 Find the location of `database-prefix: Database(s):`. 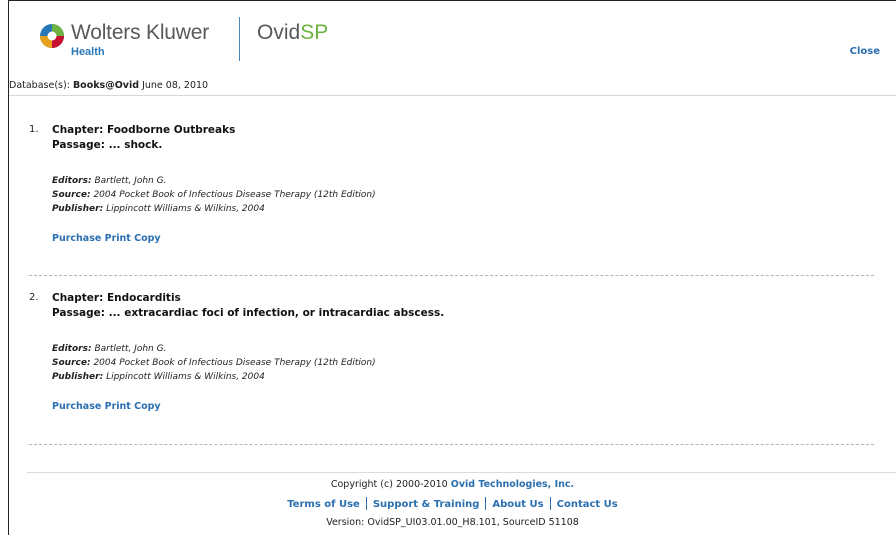

database-prefix: Database(s): is located at coordinates (39, 85).